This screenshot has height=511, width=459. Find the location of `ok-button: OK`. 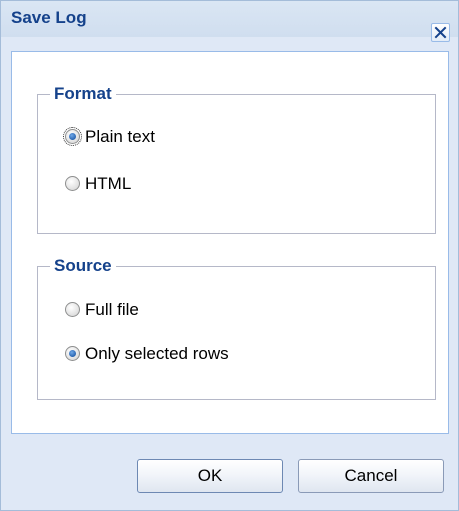

ok-button: OK is located at coordinates (210, 476).